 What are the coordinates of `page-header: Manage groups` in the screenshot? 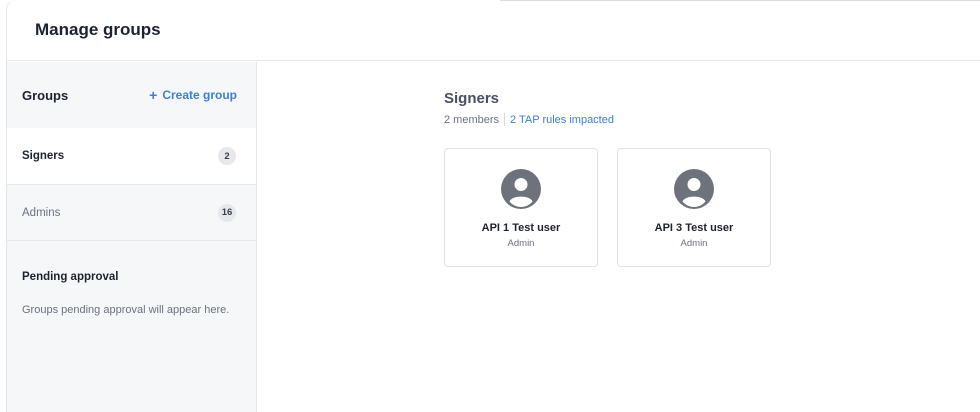 It's located at (493, 30).